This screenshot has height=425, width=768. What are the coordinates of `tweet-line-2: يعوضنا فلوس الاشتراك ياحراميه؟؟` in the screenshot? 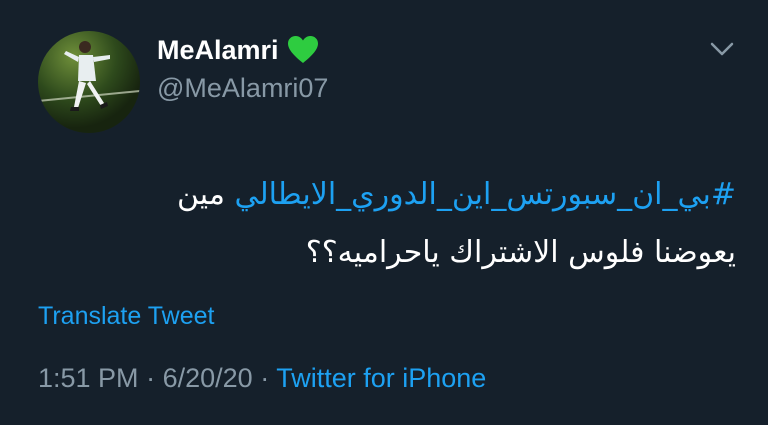 It's located at (520, 252).